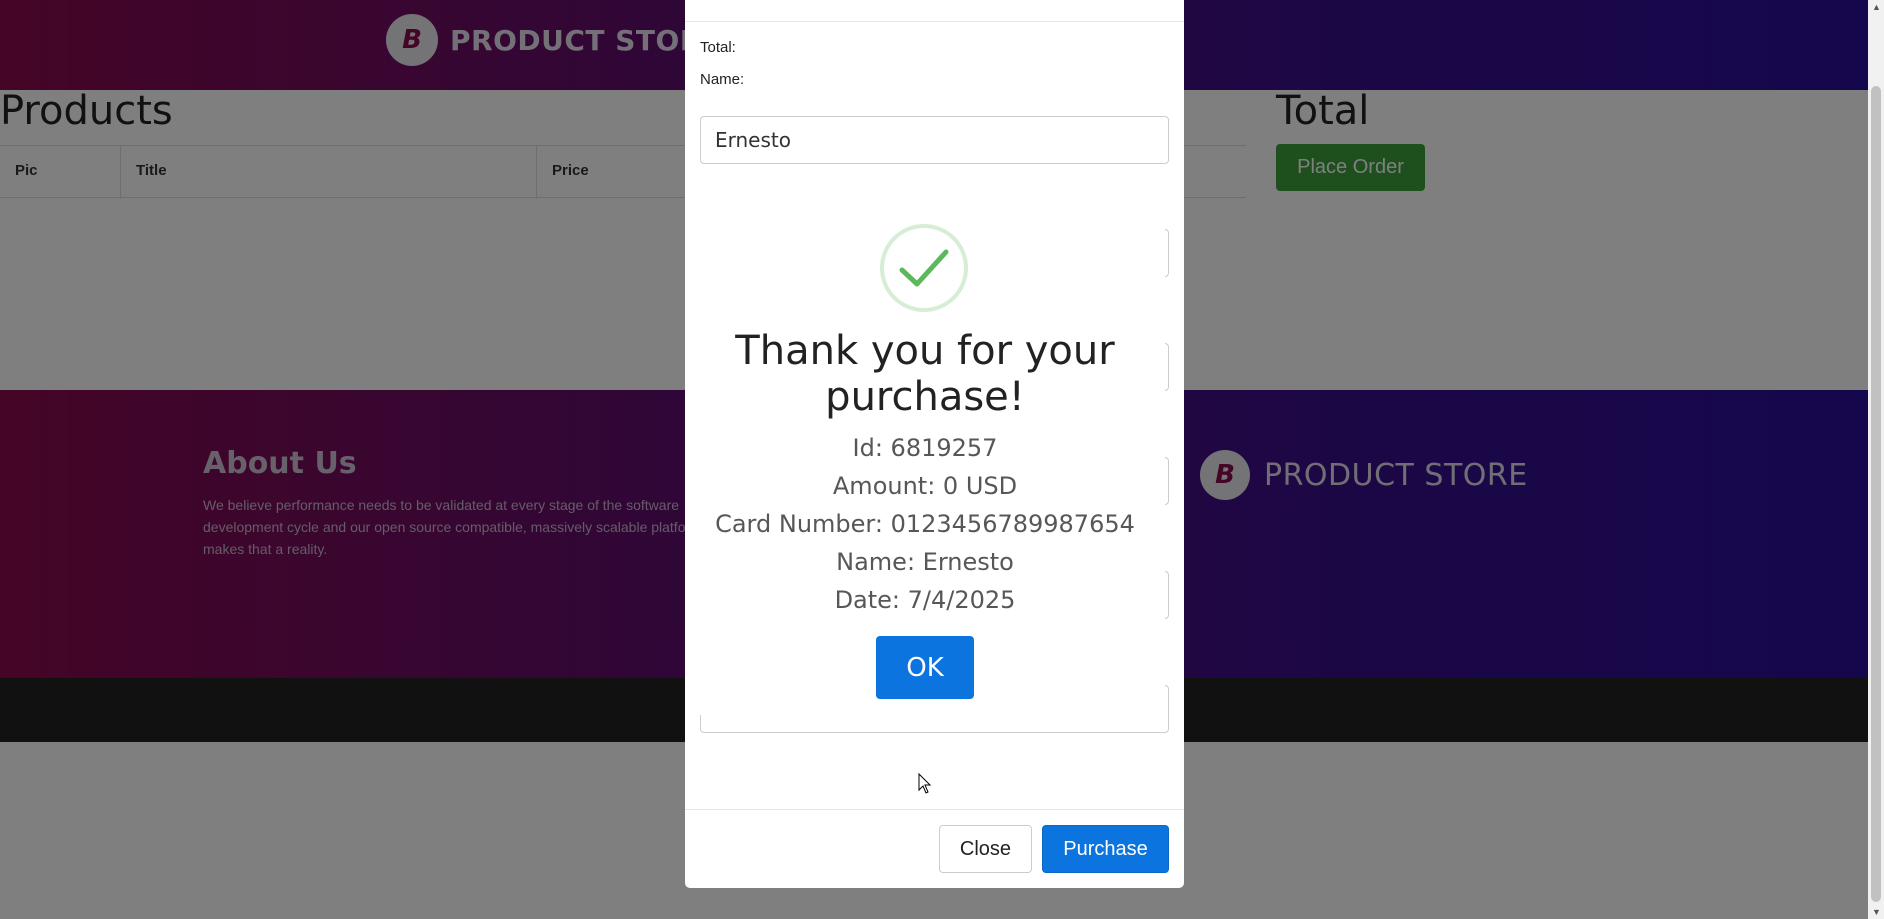  What do you see at coordinates (1876, 494) in the screenshot?
I see `scrollbar-thumb` at bounding box center [1876, 494].